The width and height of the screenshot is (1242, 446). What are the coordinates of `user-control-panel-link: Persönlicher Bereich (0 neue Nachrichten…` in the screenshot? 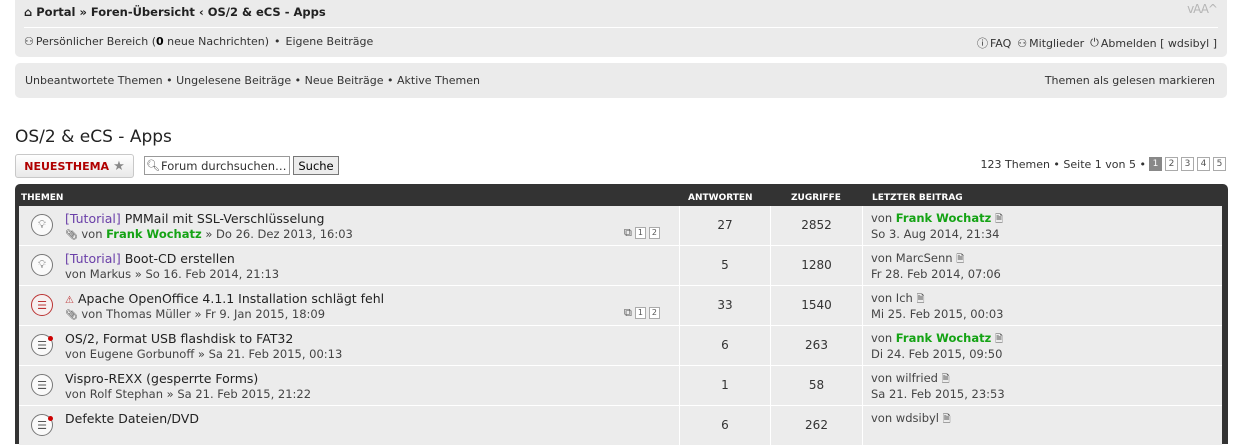 It's located at (152, 41).